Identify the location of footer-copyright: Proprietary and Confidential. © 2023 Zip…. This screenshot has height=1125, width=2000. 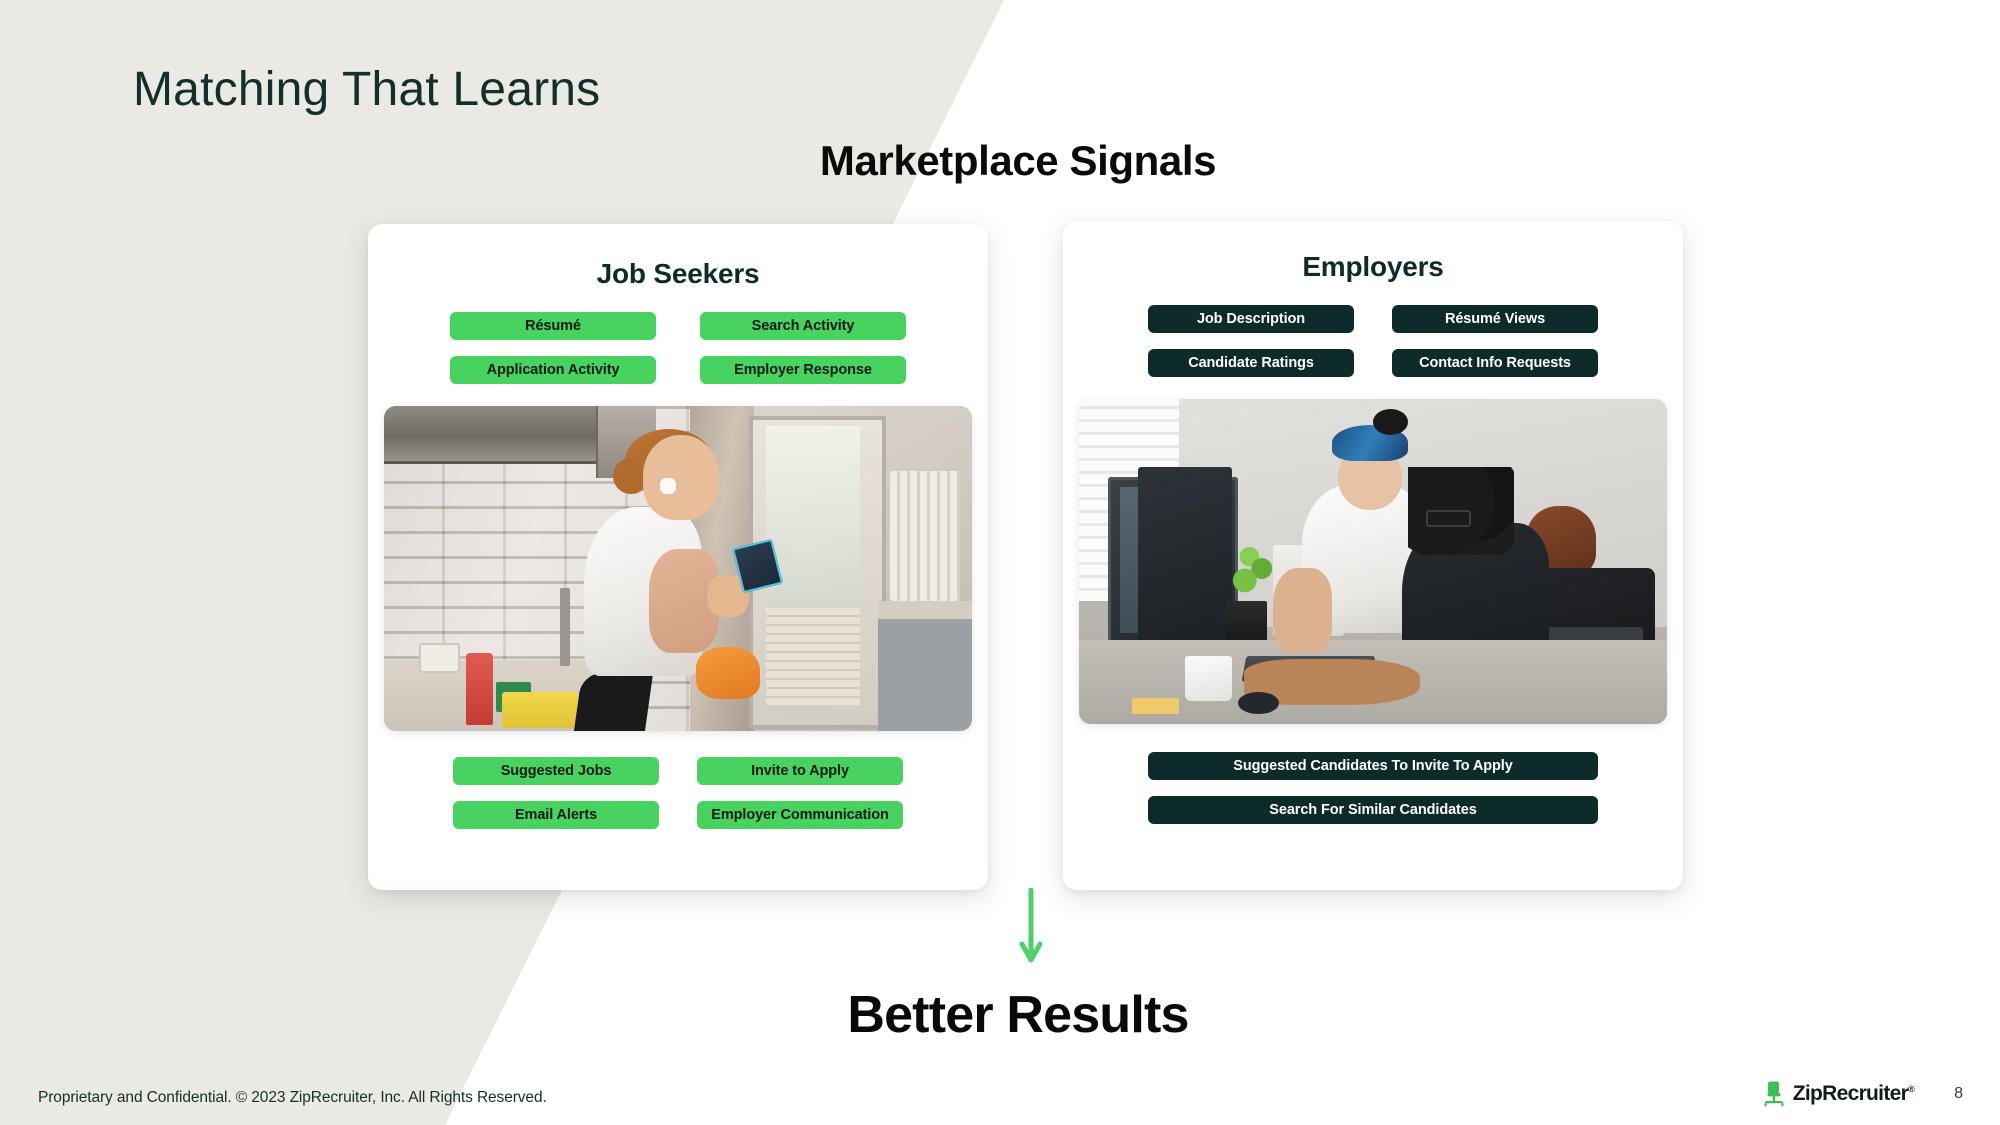
(292, 1097).